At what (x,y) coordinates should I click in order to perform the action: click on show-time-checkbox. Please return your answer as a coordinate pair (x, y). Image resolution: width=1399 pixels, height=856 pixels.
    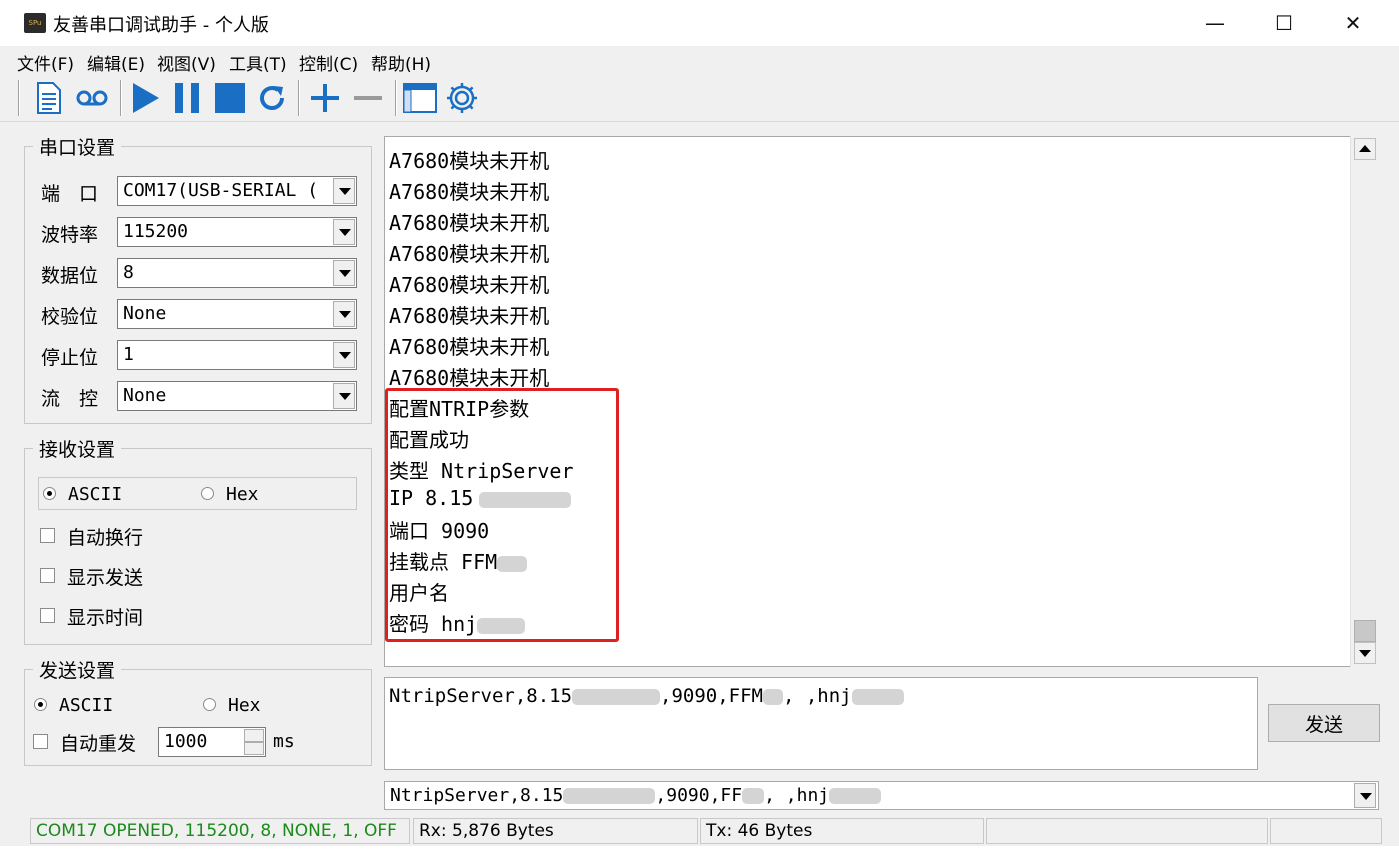
    Looking at the image, I should click on (47, 615).